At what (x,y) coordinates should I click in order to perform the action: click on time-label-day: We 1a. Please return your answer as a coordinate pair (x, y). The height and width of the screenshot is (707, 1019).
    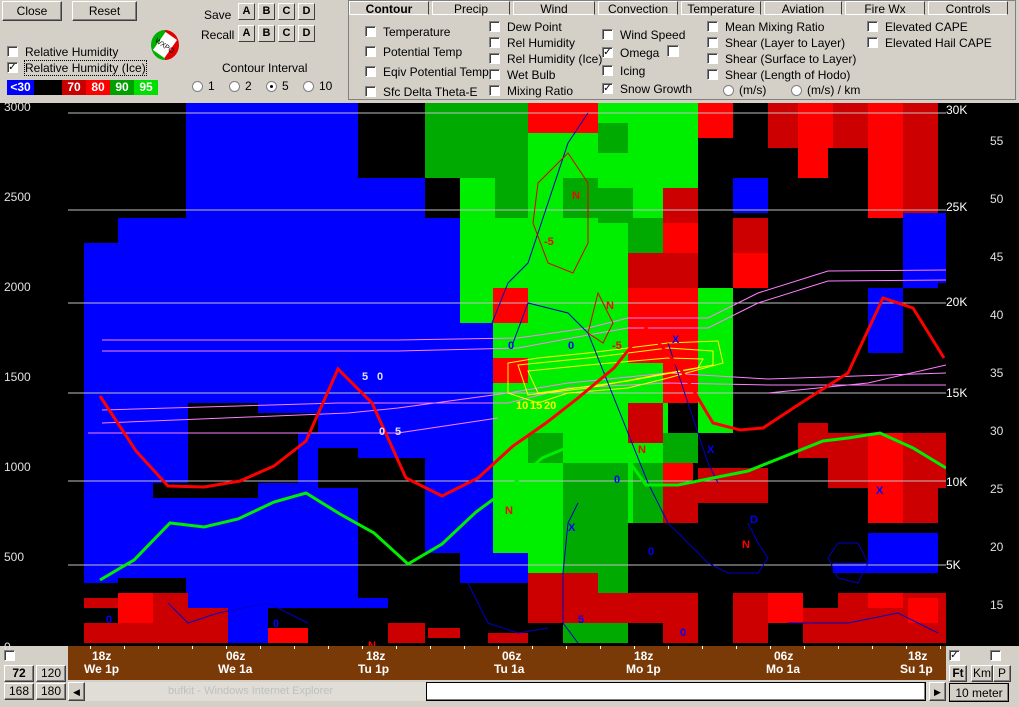
    Looking at the image, I should click on (235, 669).